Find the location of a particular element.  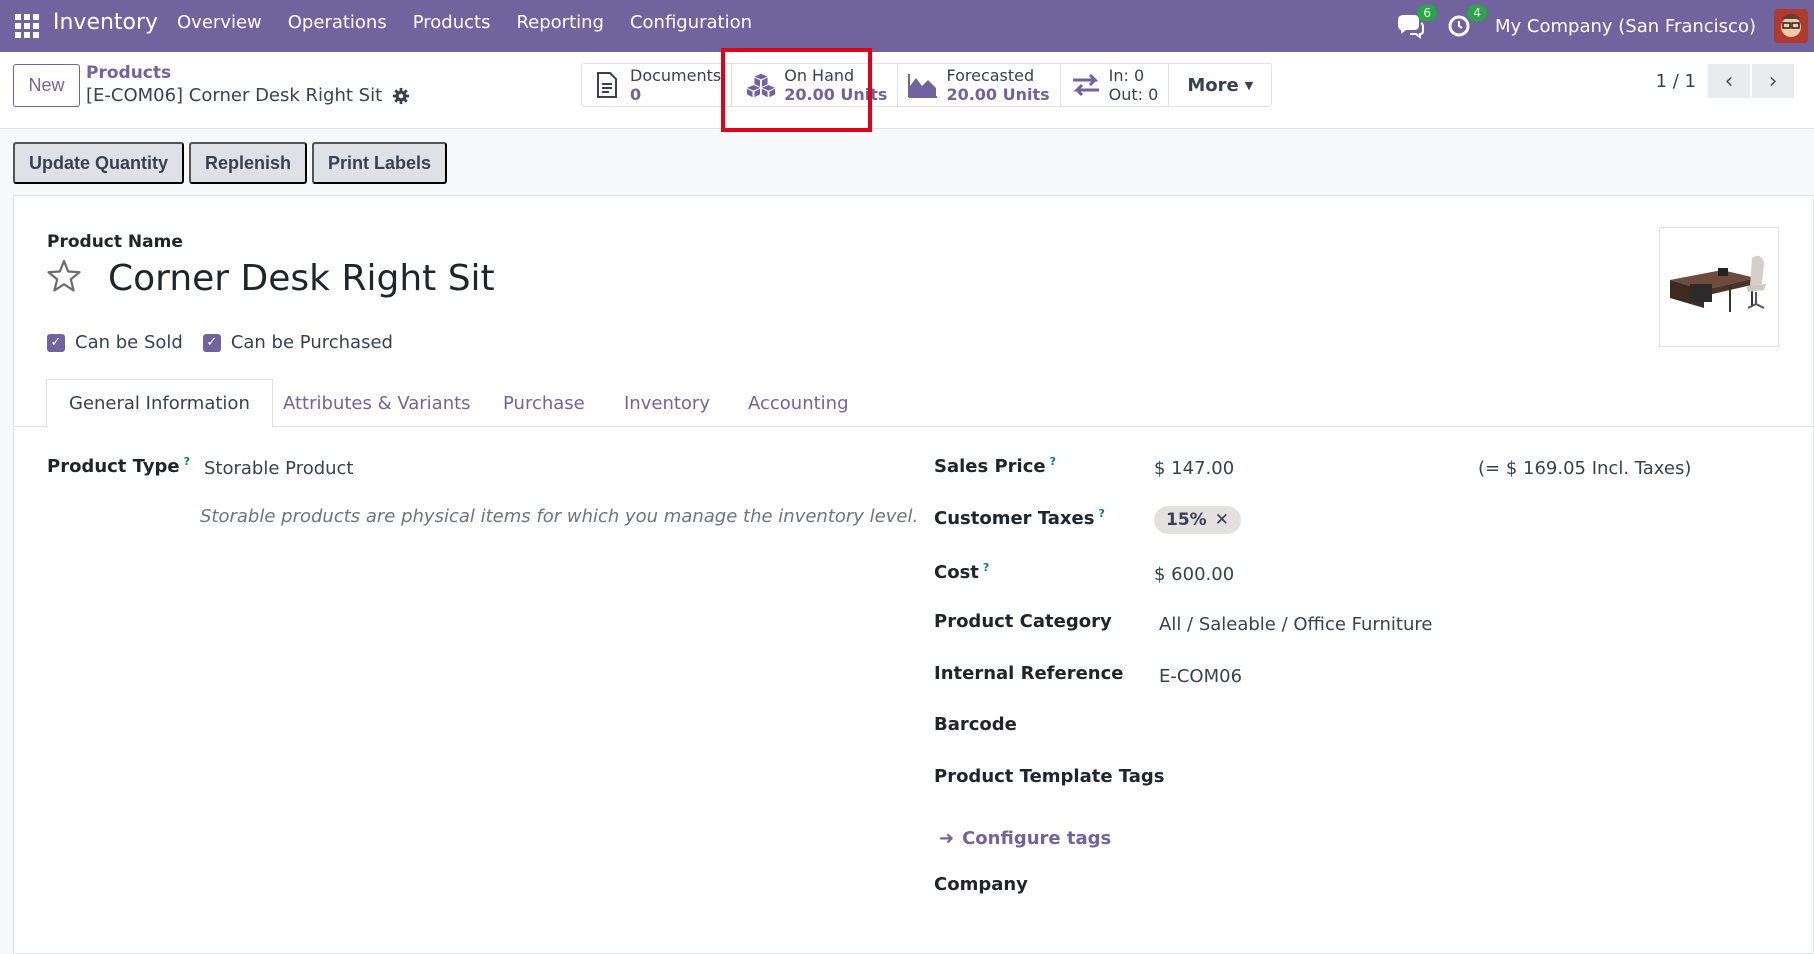

chevron-right-icon: › is located at coordinates (1773, 81).